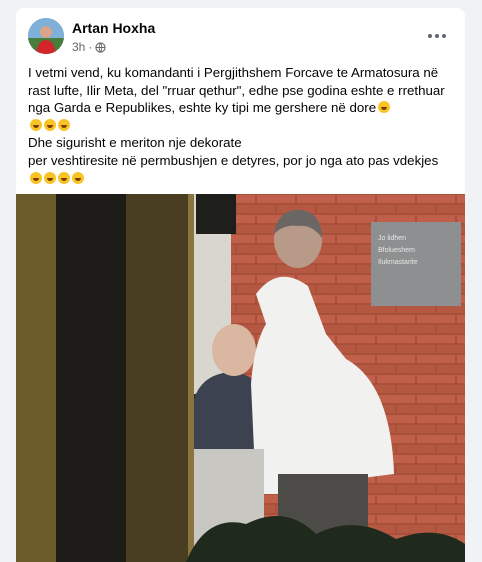 The height and width of the screenshot is (562, 482). I want to click on author-avatar, so click(46, 36).